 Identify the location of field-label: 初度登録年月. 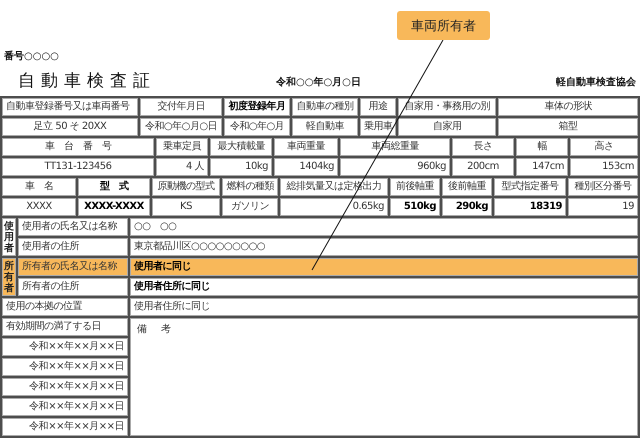
(257, 107).